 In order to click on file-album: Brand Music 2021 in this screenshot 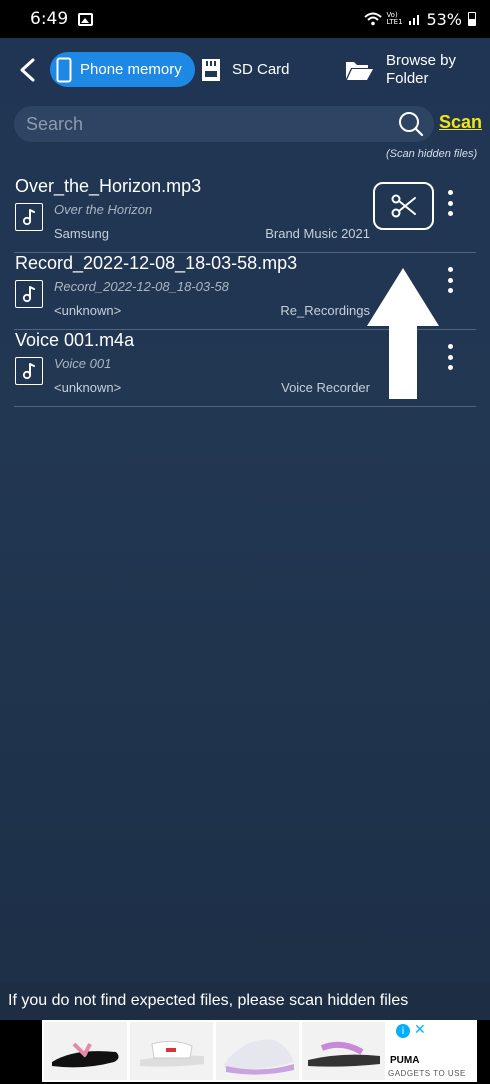, I will do `click(317, 233)`.